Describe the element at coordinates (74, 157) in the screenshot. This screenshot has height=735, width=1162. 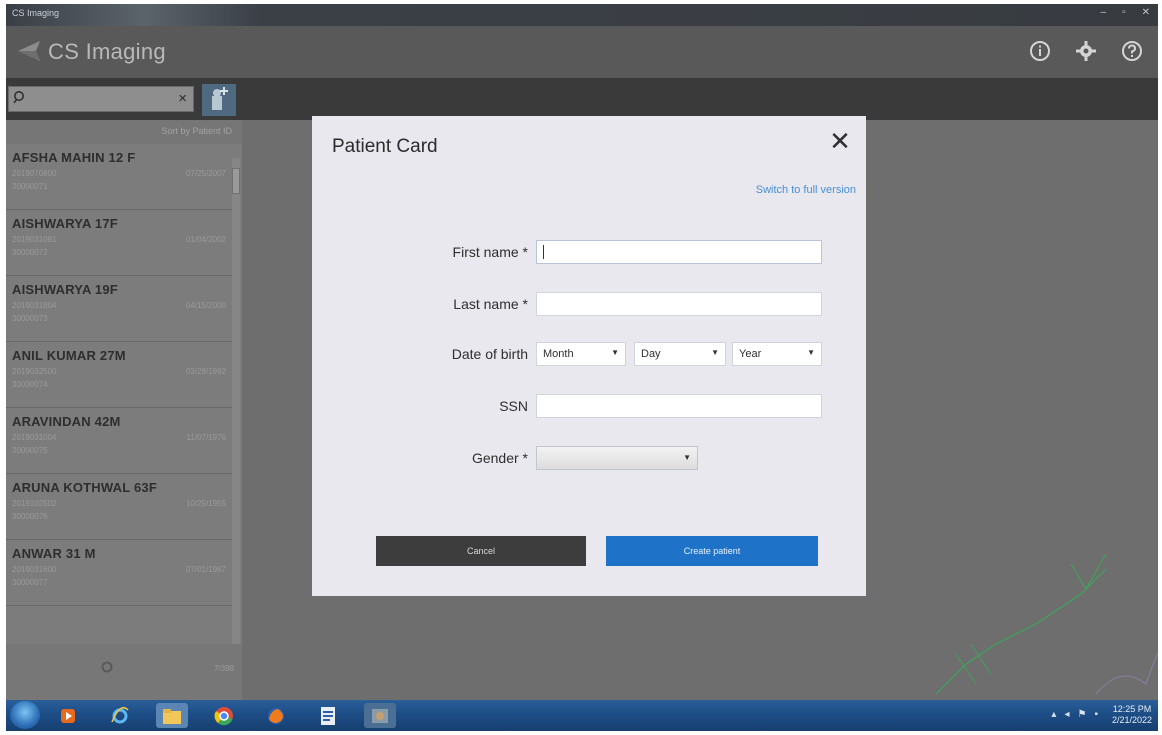
I see `patient-name: AFSHA MAHIN 12 F` at that location.